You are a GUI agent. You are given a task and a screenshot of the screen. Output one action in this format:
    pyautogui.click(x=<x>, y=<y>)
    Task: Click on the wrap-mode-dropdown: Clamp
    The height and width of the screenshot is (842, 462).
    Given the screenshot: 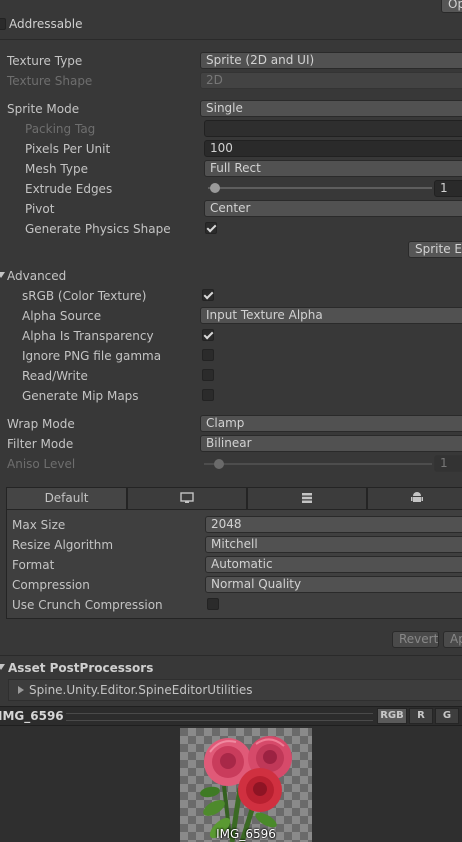 What is the action you would take?
    pyautogui.click(x=331, y=423)
    